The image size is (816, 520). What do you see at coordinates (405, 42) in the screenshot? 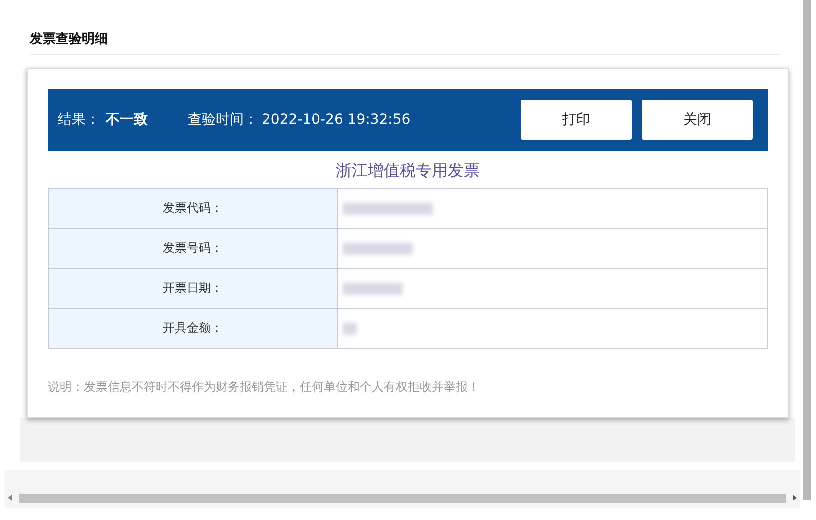
I see `page-title: 发票查验明细` at bounding box center [405, 42].